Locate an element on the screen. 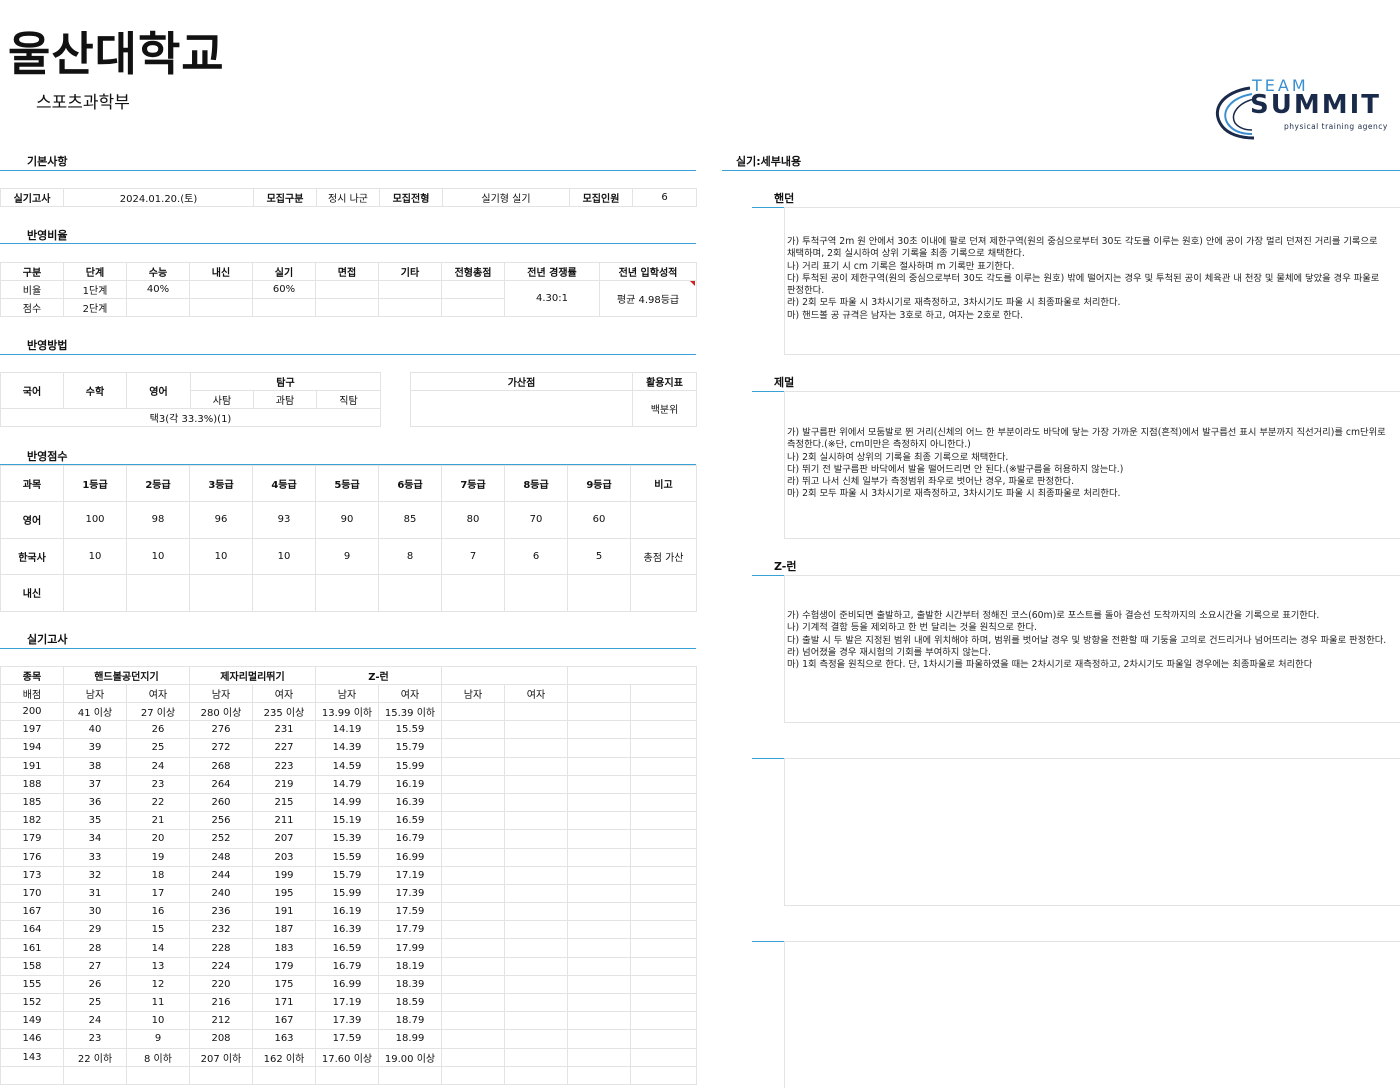 The height and width of the screenshot is (1088, 1400). record-cell: 191 is located at coordinates (284, 912).